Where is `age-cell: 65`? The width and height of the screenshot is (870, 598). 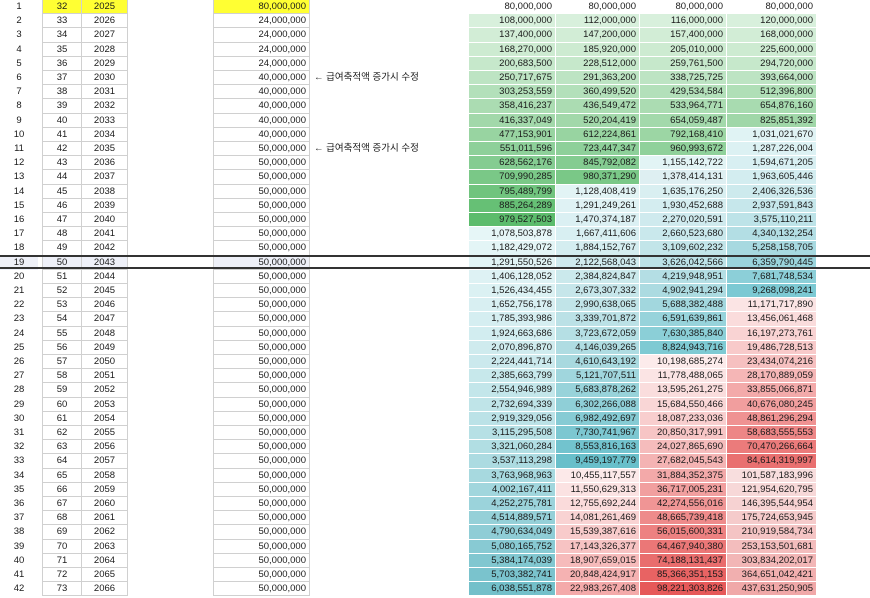
age-cell: 65 is located at coordinates (62, 475).